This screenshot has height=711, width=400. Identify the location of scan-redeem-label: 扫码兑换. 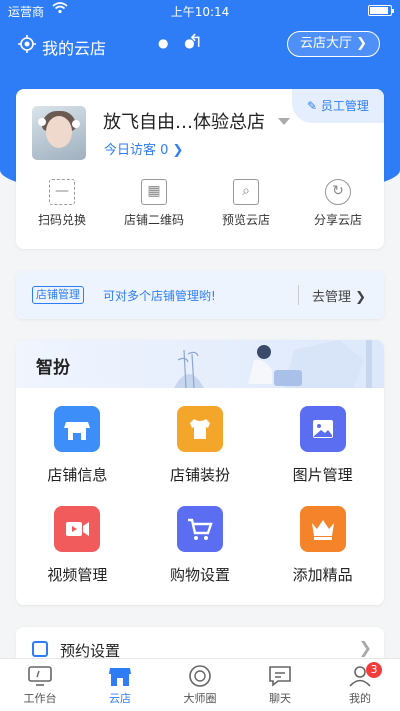
(61, 220).